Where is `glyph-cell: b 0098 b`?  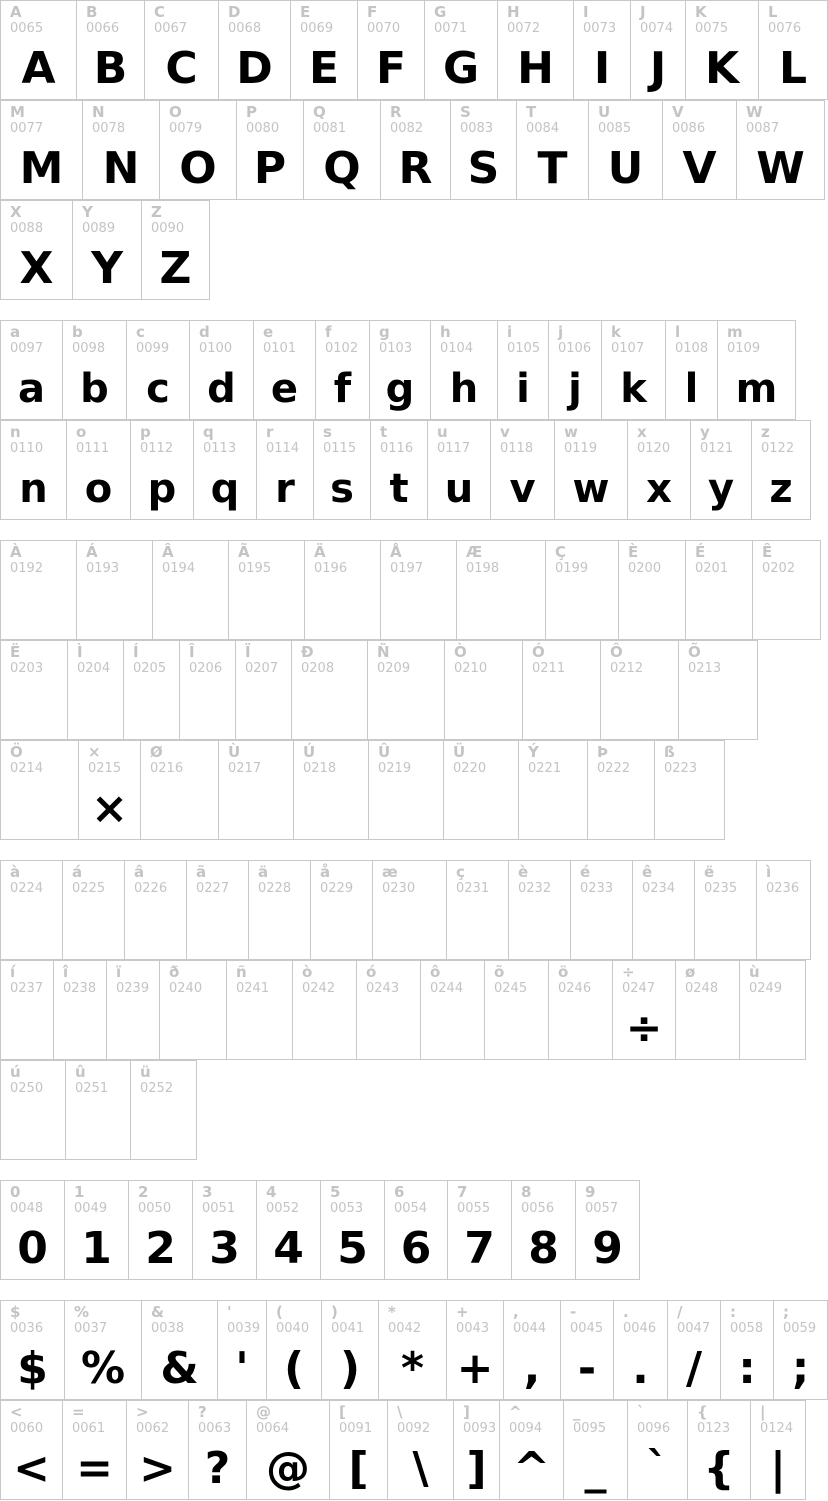 glyph-cell: b 0098 b is located at coordinates (94, 370).